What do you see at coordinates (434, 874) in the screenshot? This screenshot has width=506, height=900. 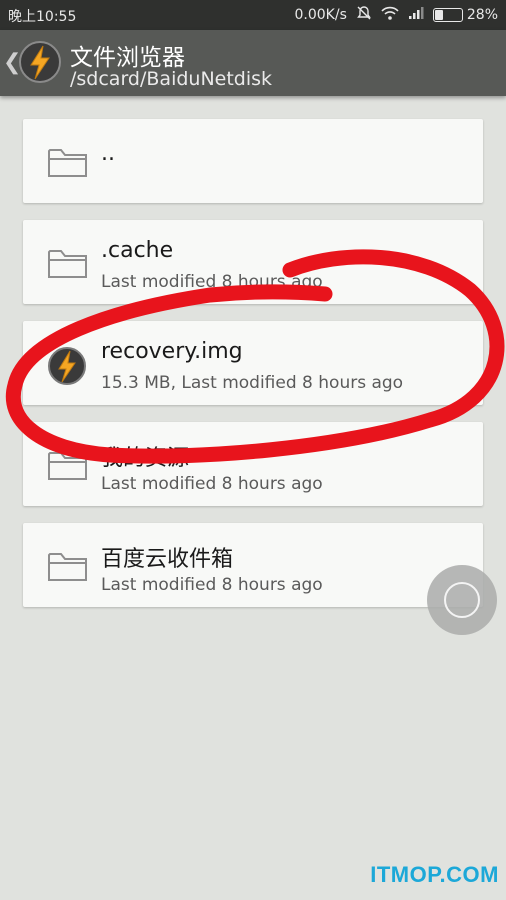 I see `watermark: ITMOP.COM` at bounding box center [434, 874].